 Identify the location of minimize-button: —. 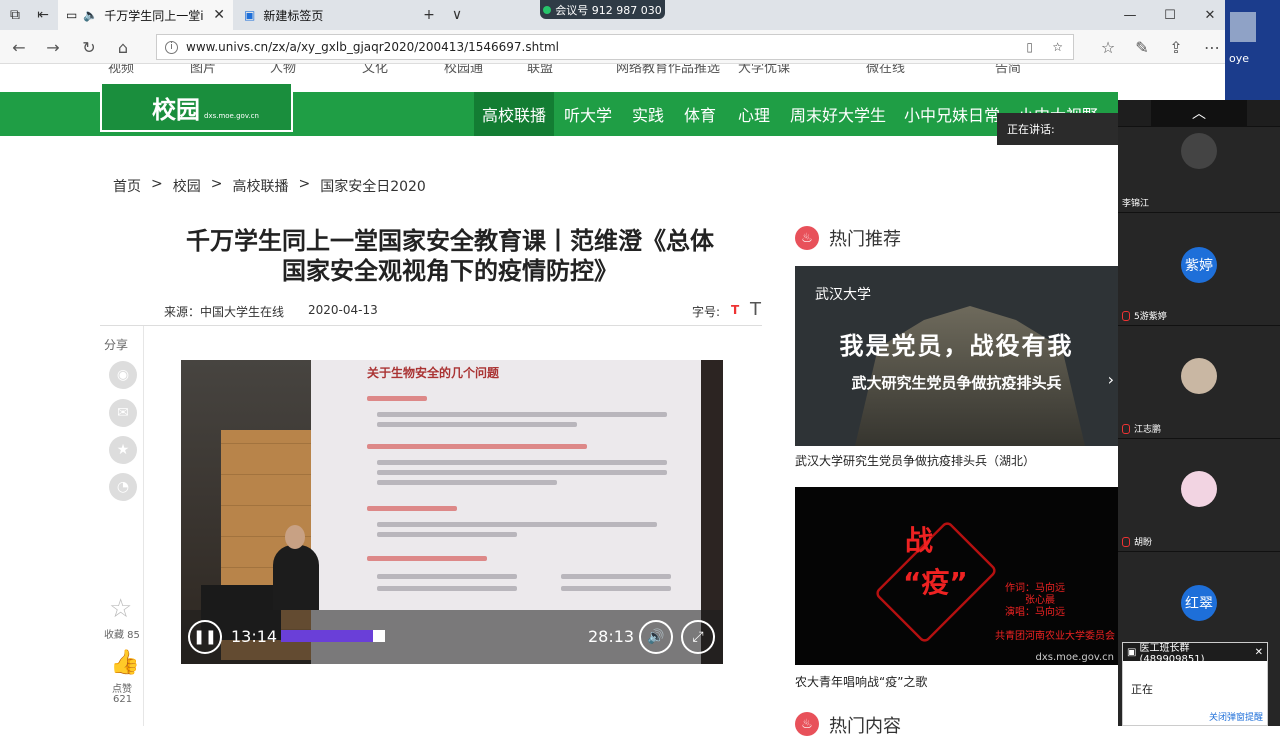
(1130, 15).